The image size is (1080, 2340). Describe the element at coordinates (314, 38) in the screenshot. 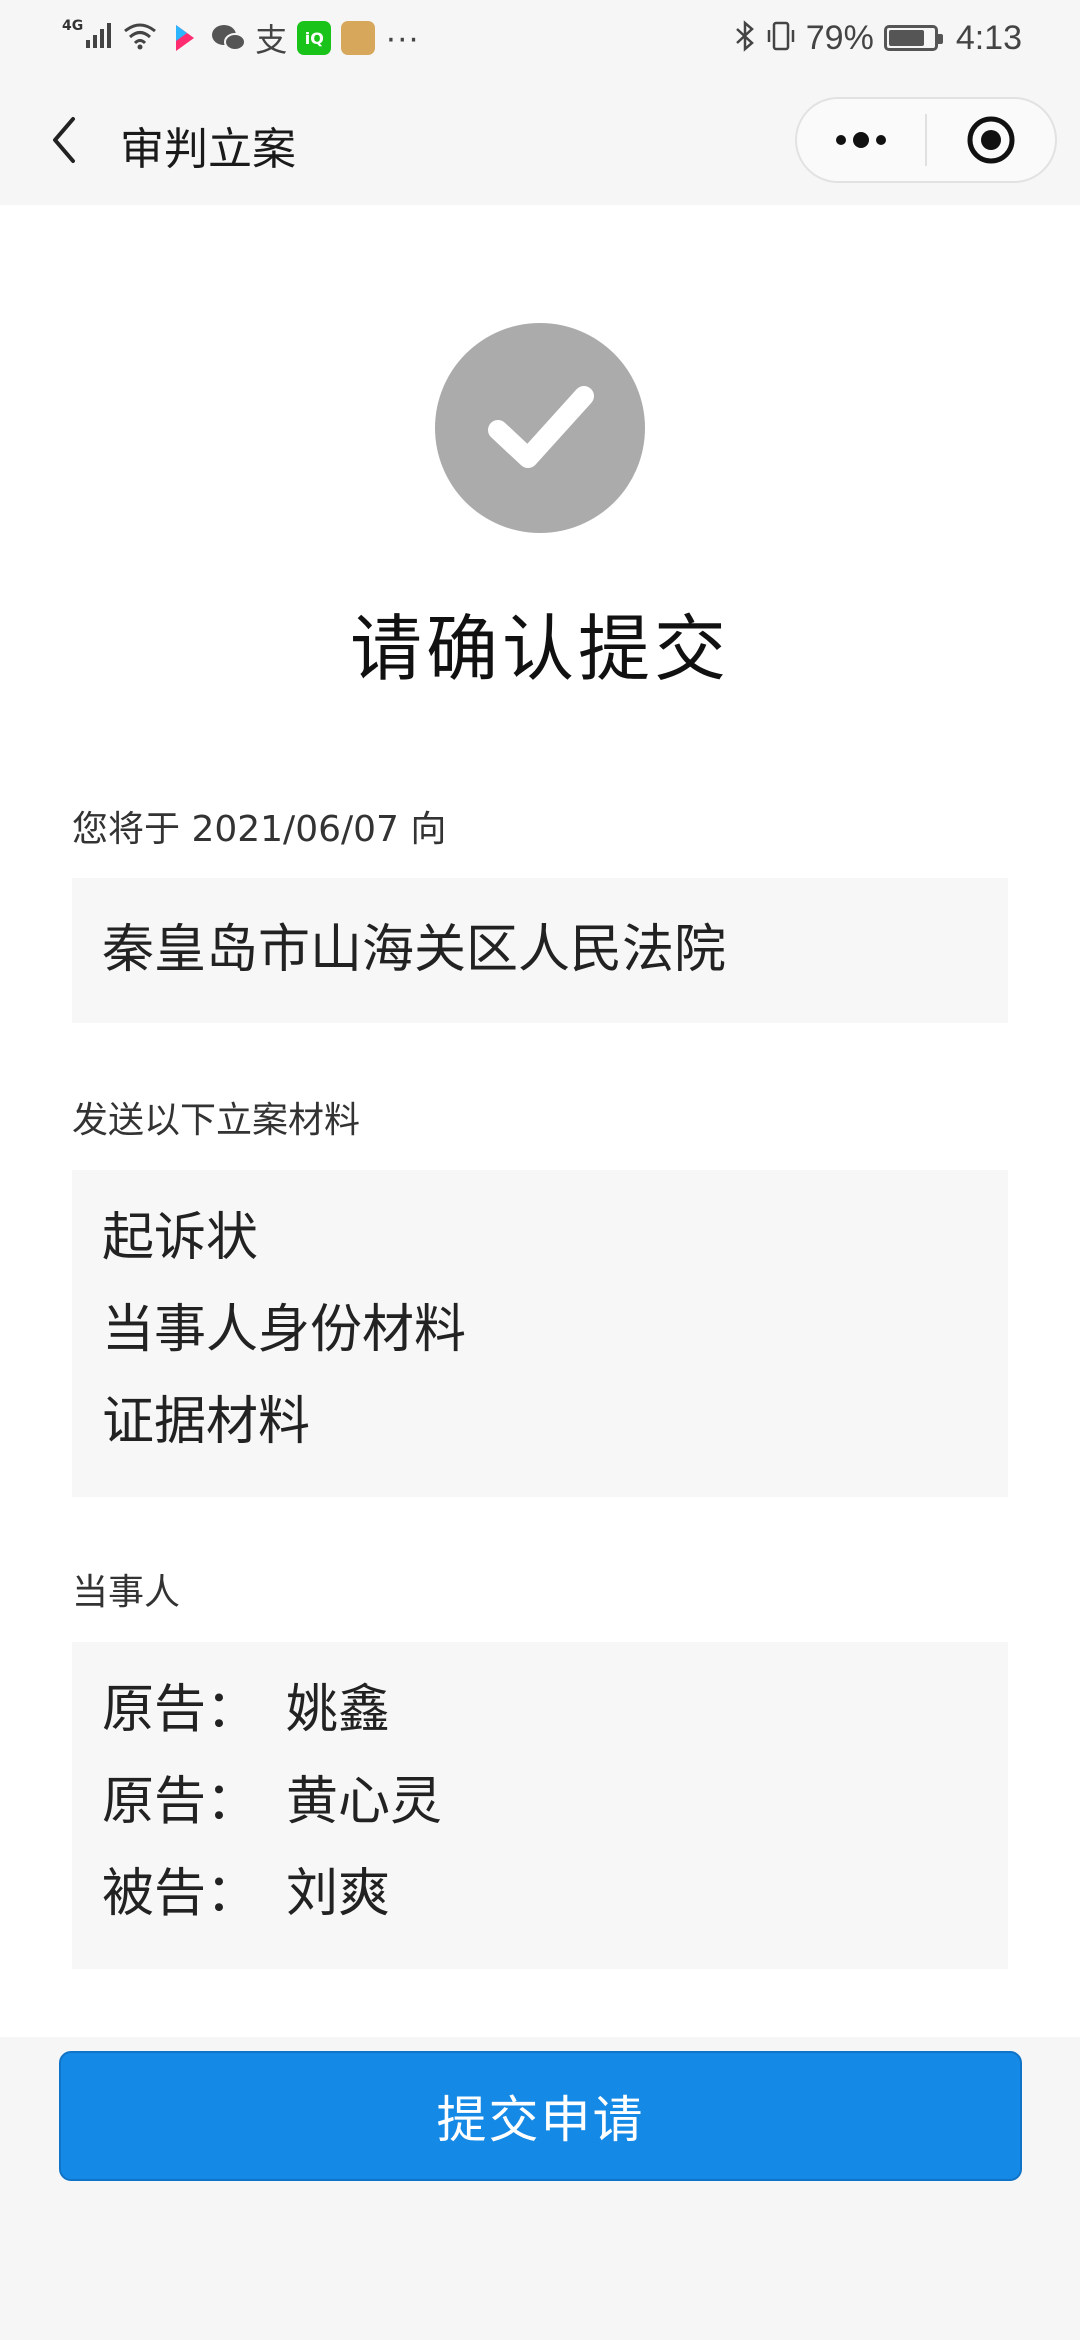

I see `iqiyi-icon: iQ` at that location.